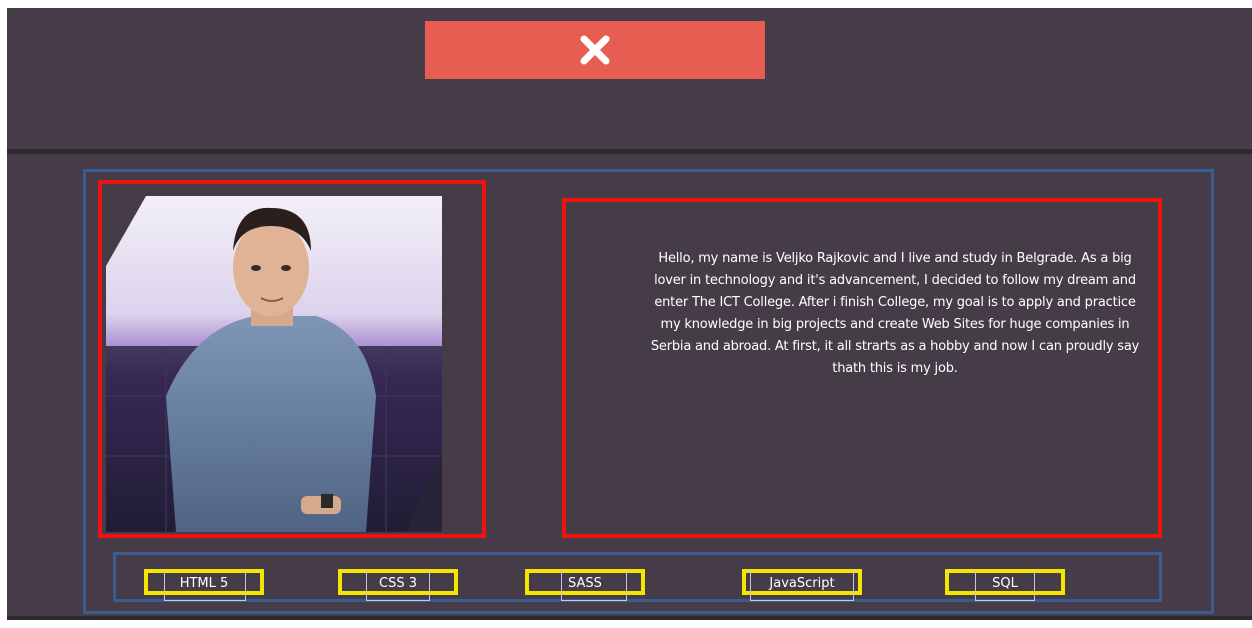 The height and width of the screenshot is (628, 1252). Describe the element at coordinates (629, 151) in the screenshot. I see `header-divider` at that location.